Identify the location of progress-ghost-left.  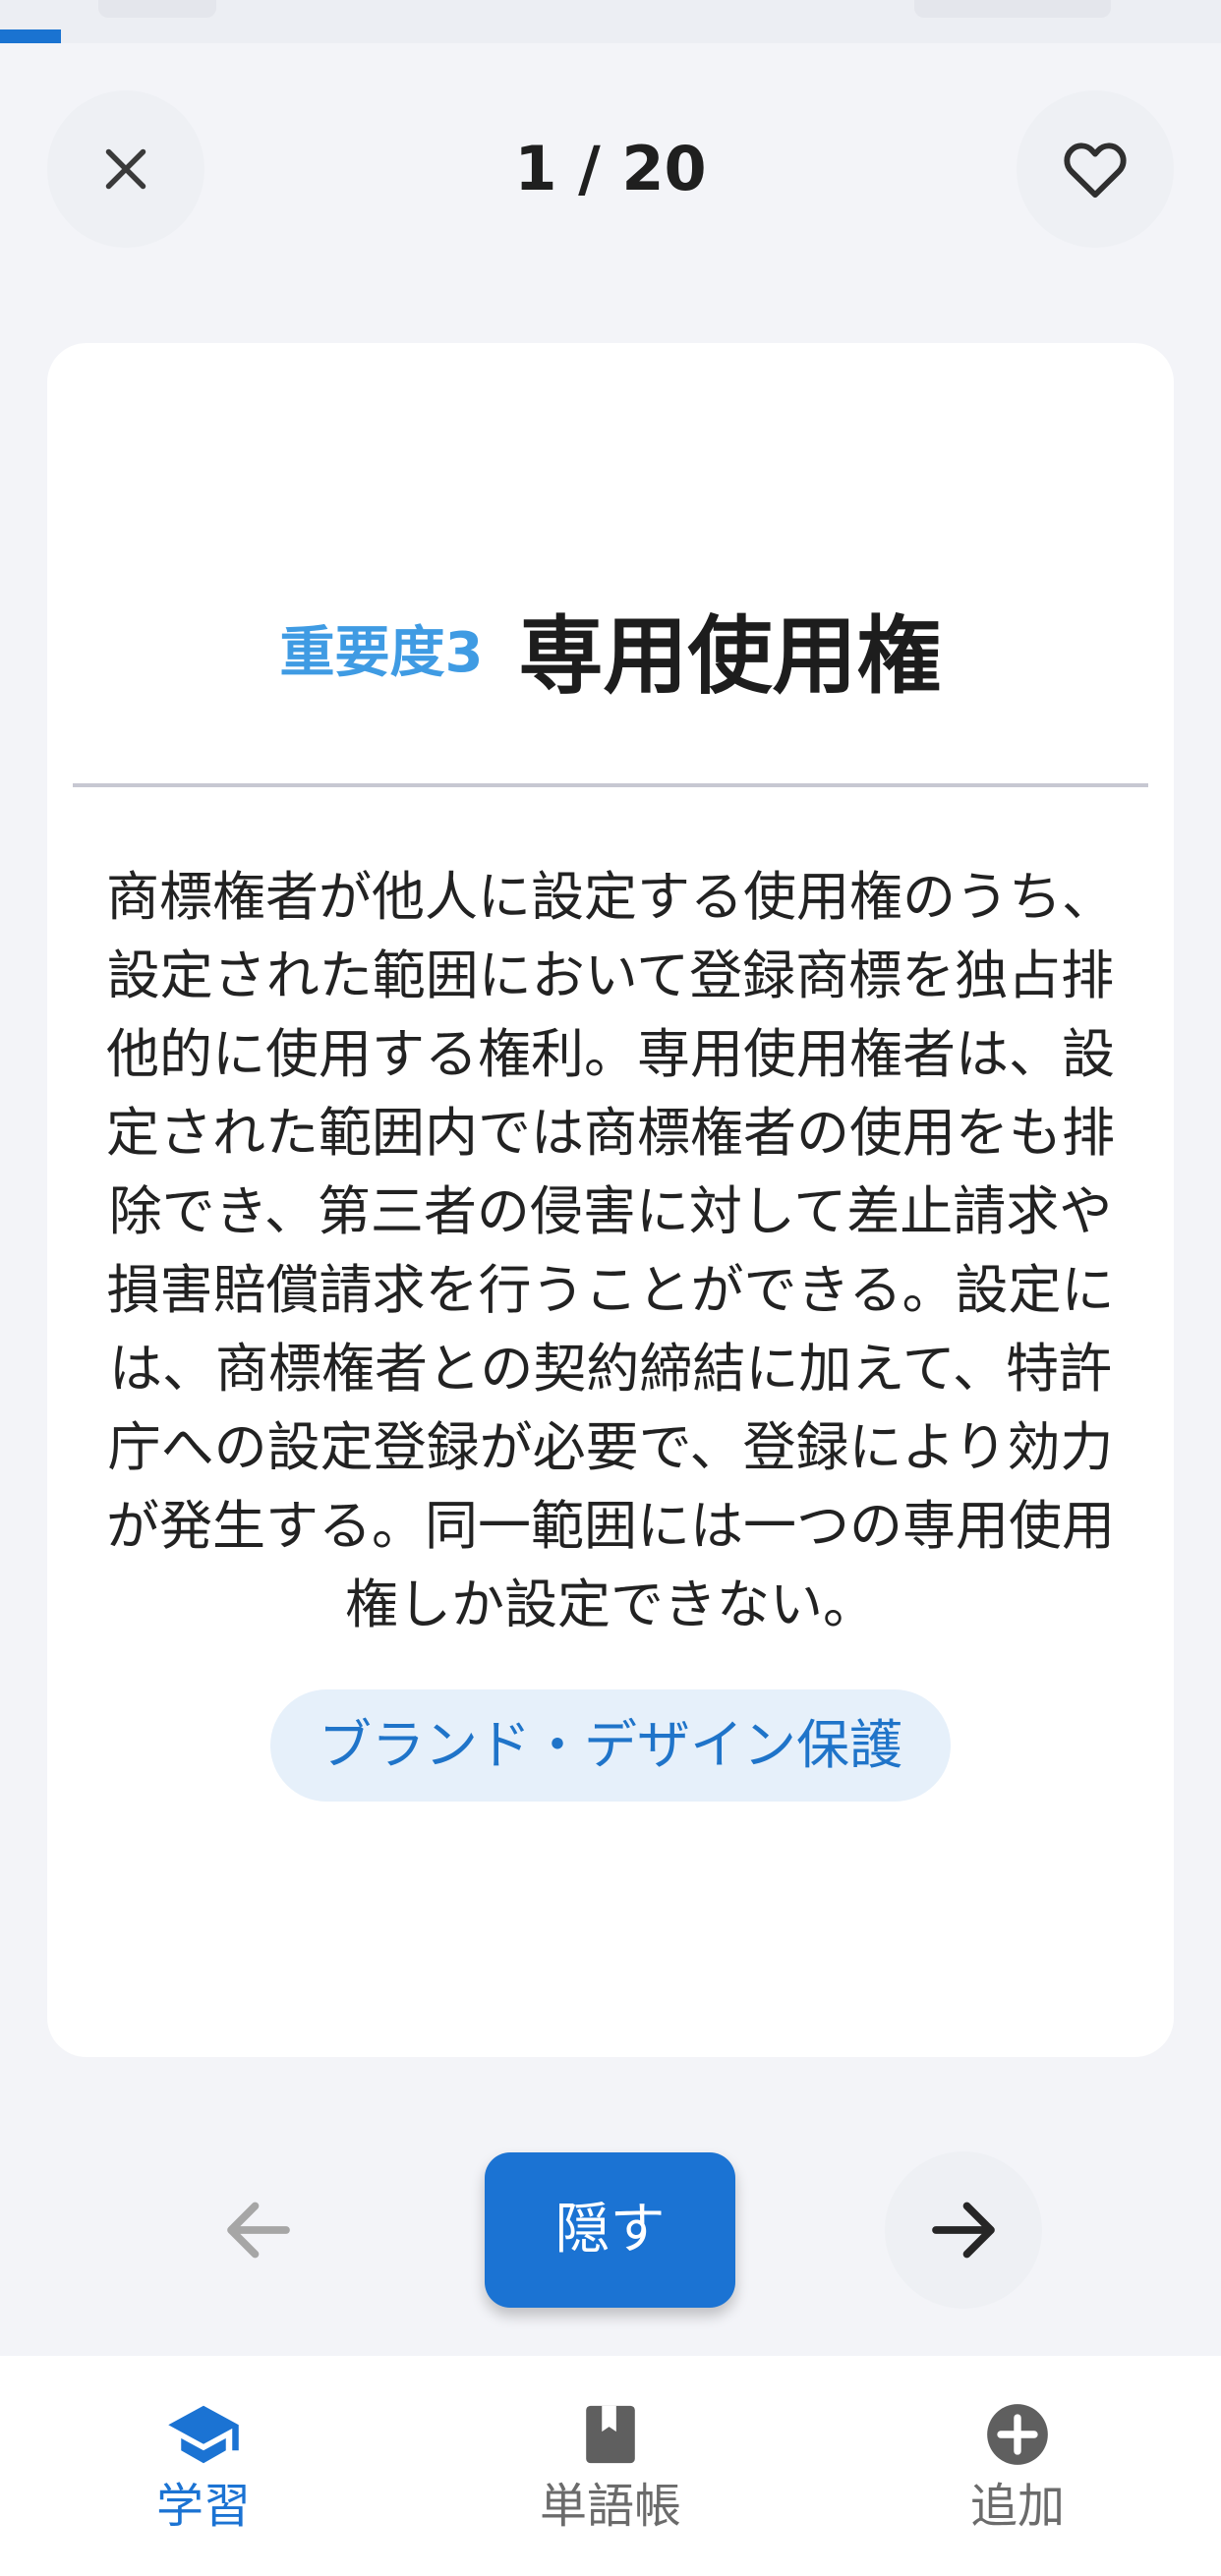
(157, 9).